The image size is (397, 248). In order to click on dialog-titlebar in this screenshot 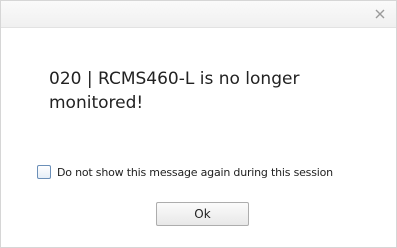, I will do `click(198, 14)`.